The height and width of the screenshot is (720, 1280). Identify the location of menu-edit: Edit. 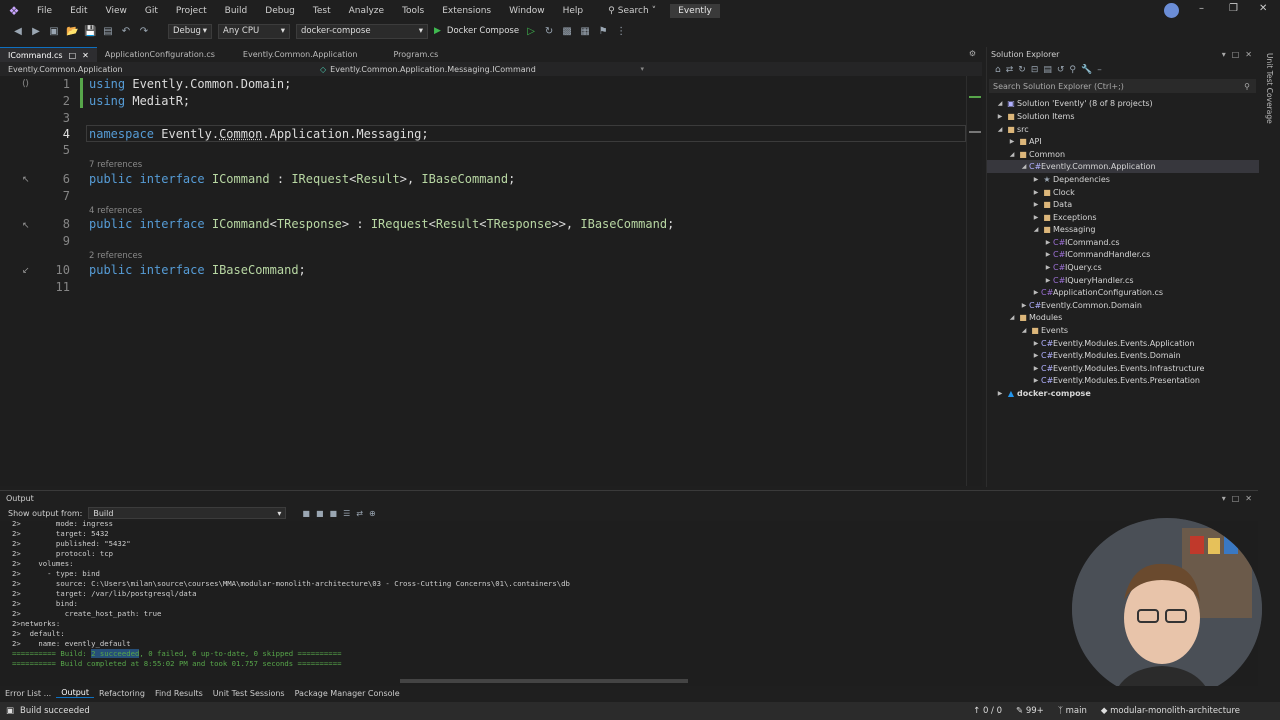
(78, 11).